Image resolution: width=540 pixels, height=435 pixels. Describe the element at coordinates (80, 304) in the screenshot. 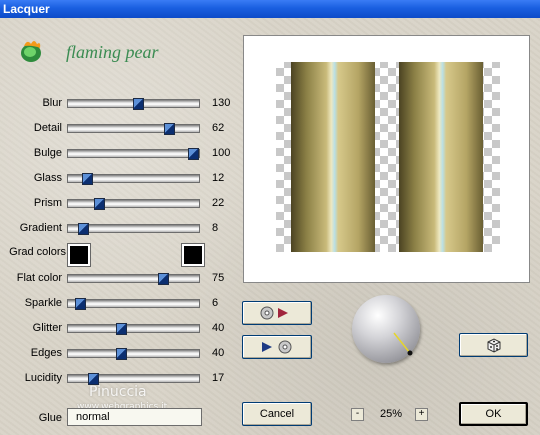

I see `sparkle-slider-thumb` at that location.